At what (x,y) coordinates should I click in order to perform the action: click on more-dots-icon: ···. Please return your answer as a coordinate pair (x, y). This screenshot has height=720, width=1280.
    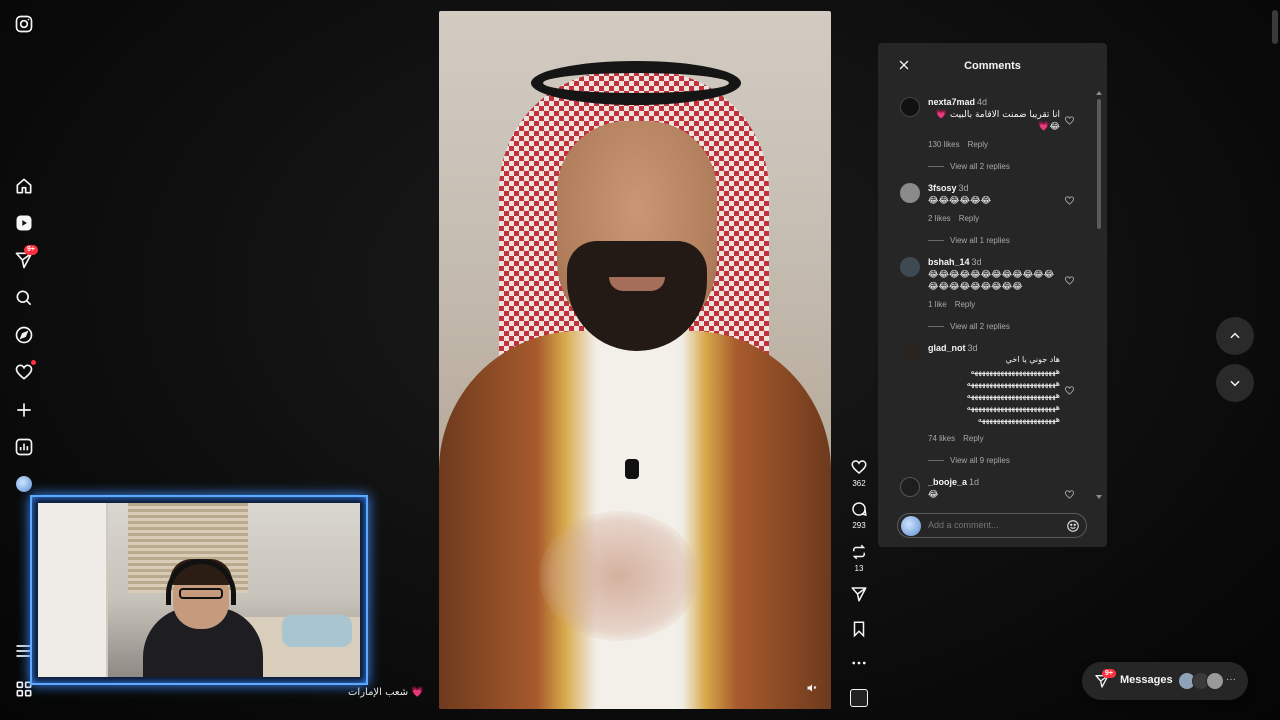
    Looking at the image, I should click on (1231, 679).